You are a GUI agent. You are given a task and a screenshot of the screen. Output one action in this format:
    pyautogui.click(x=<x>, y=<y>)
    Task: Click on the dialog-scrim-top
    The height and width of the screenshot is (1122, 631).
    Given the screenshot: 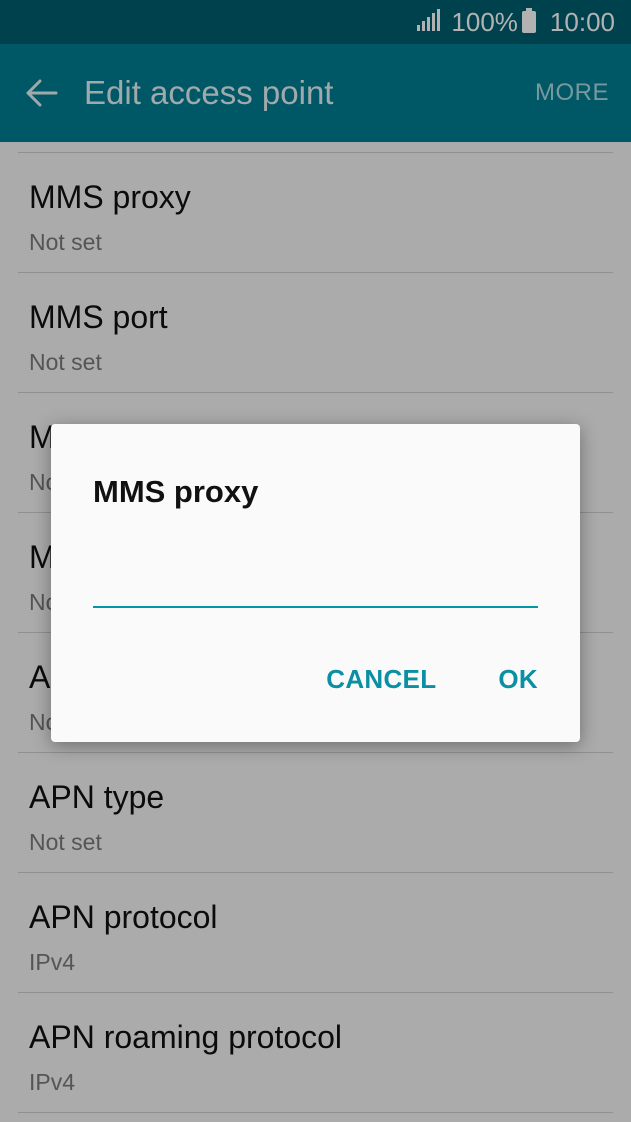 What is the action you would take?
    pyautogui.click(x=315, y=71)
    